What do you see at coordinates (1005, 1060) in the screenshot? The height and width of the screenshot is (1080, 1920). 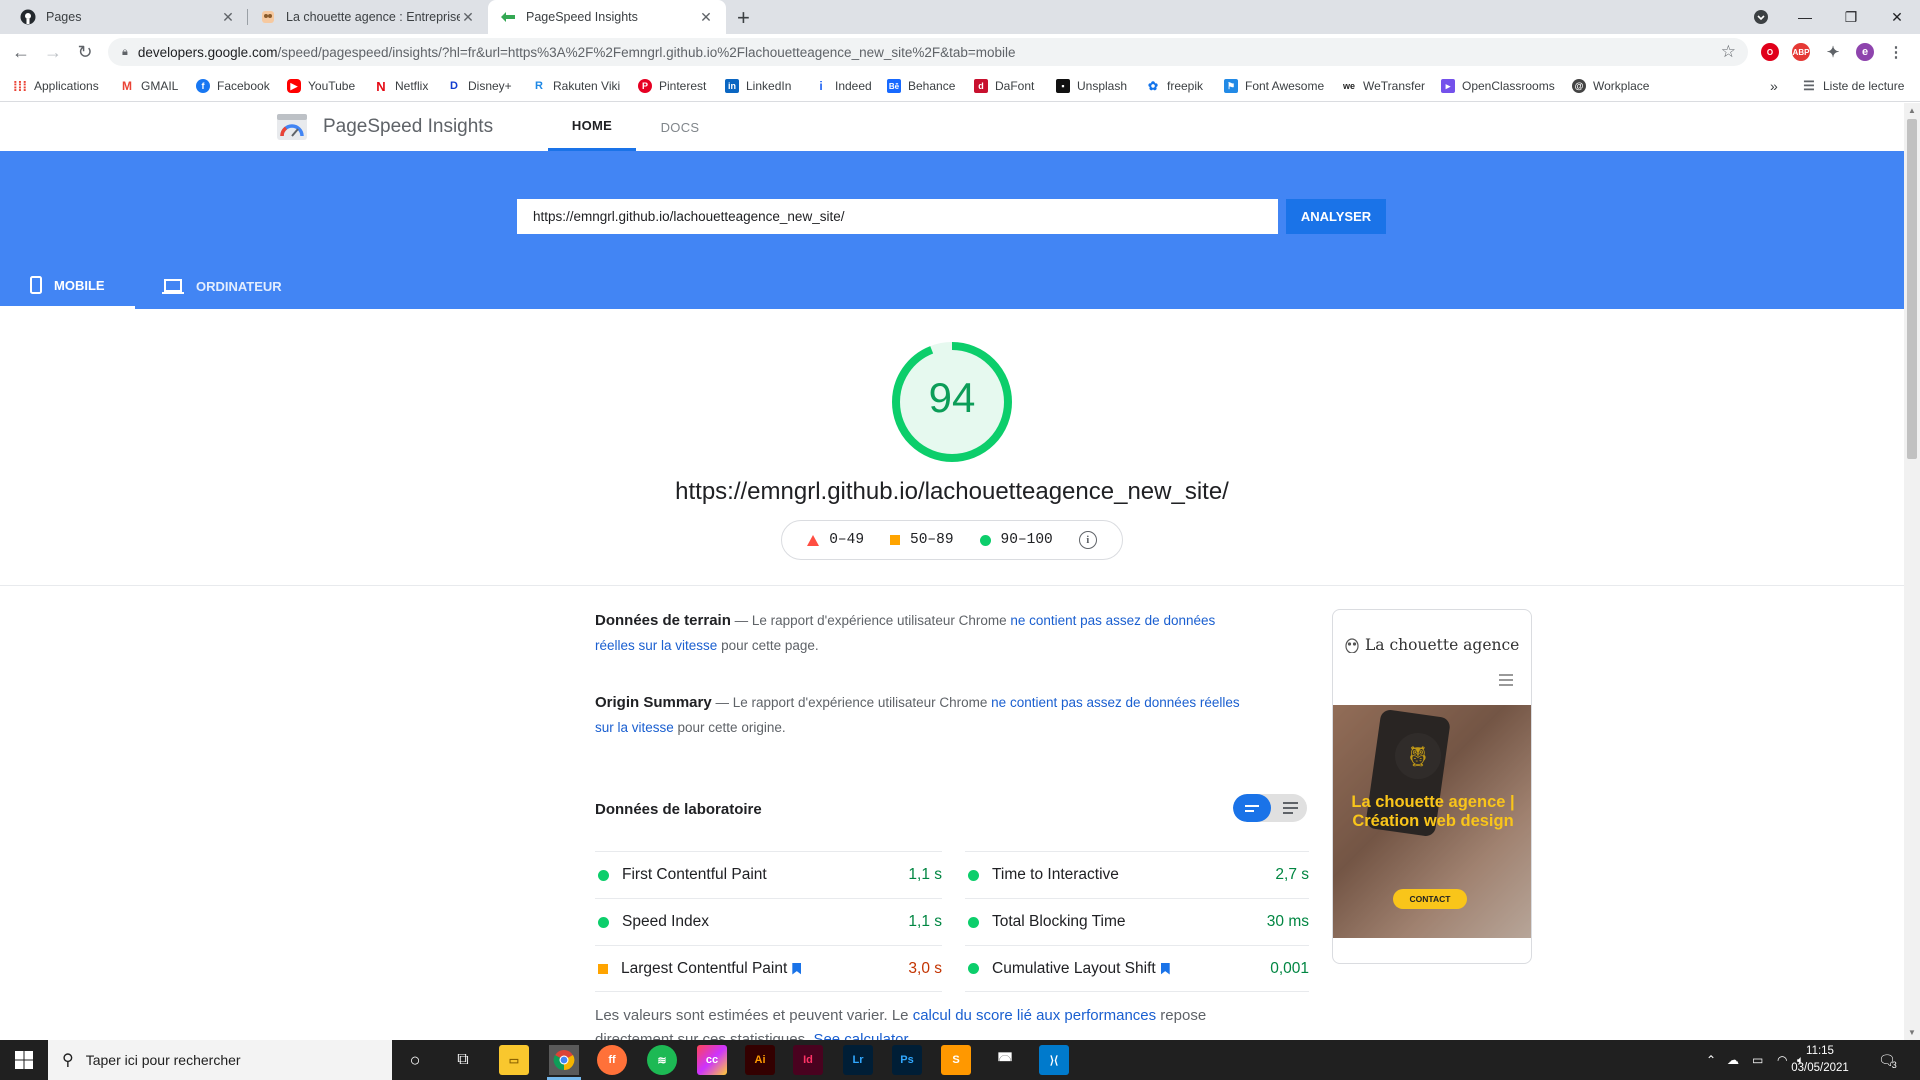 I see `vr-headset-icon: ◚` at bounding box center [1005, 1060].